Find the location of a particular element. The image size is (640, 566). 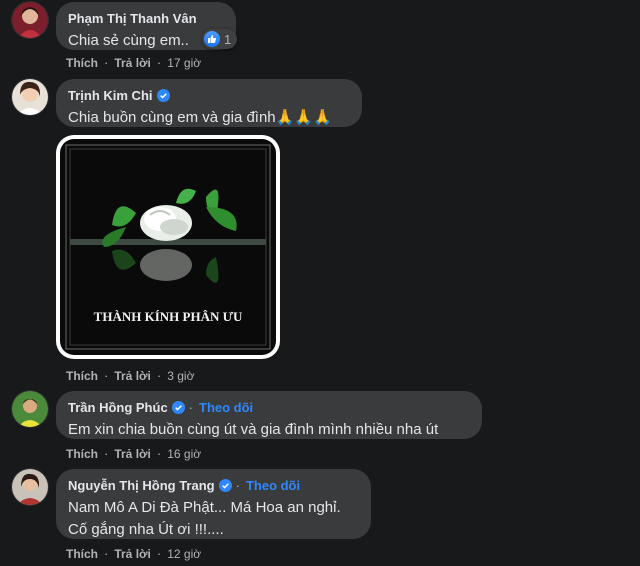

timestamp: 16 giờ is located at coordinates (184, 454).